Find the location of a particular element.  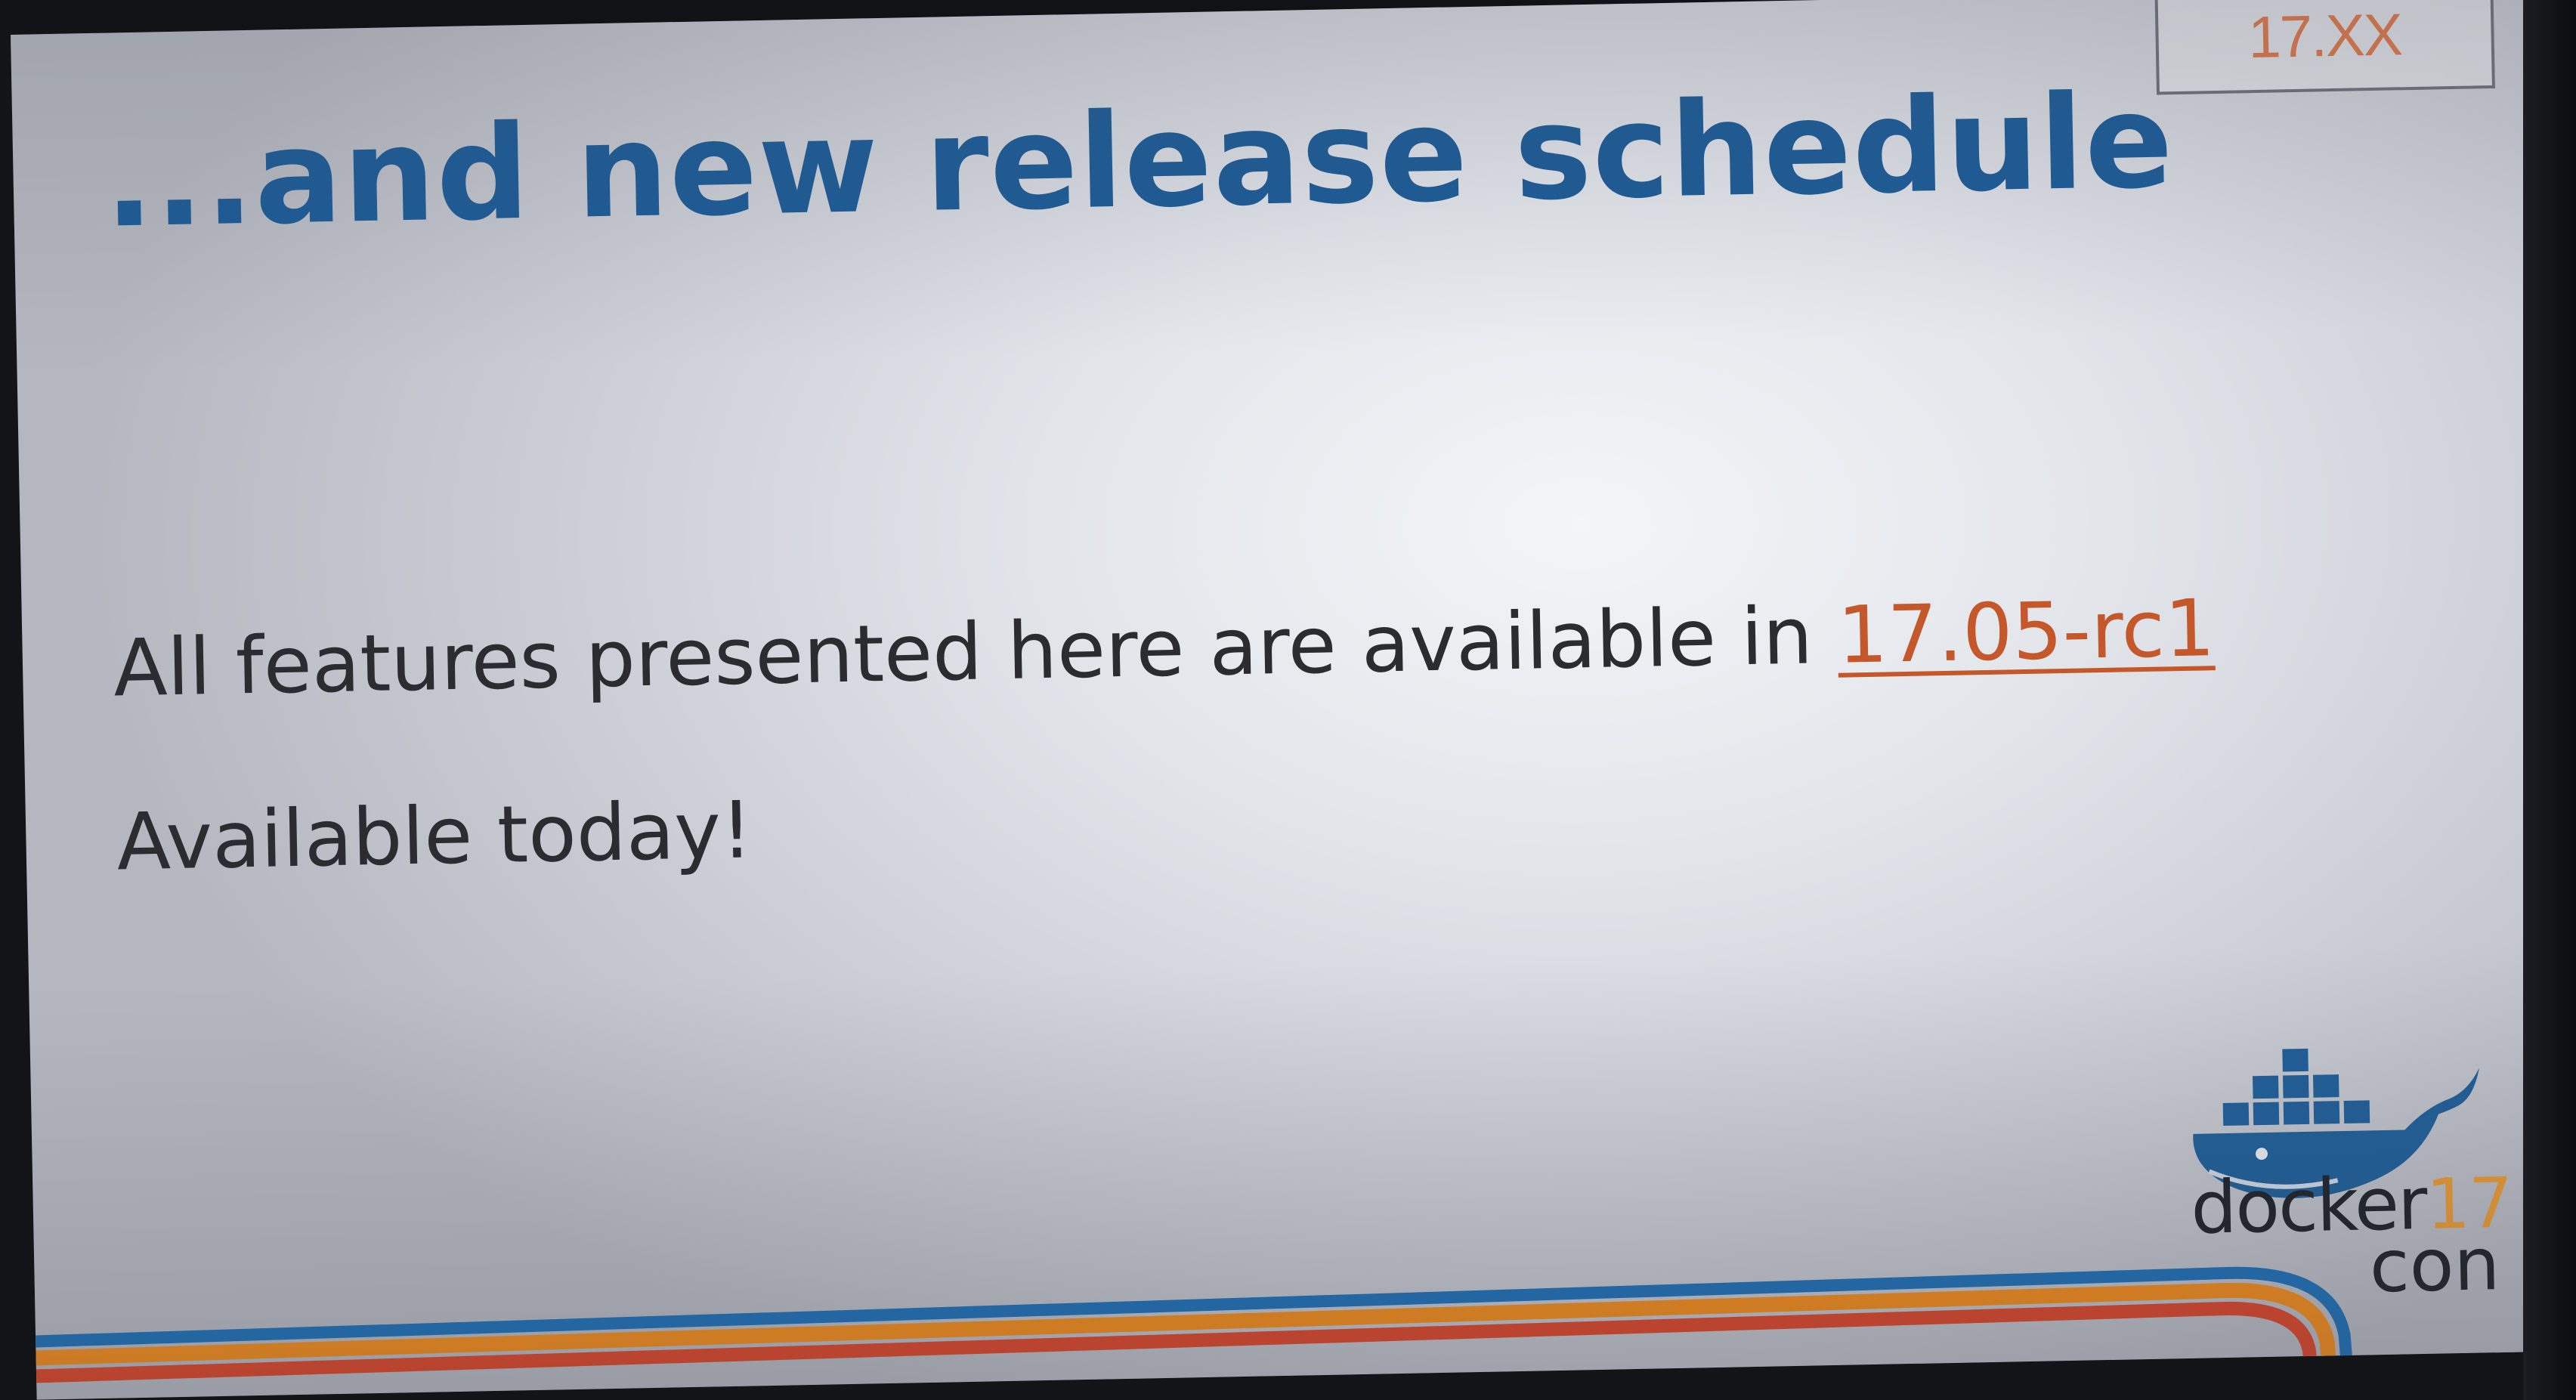

version-tab: 17.XX is located at coordinates (2324, 47).